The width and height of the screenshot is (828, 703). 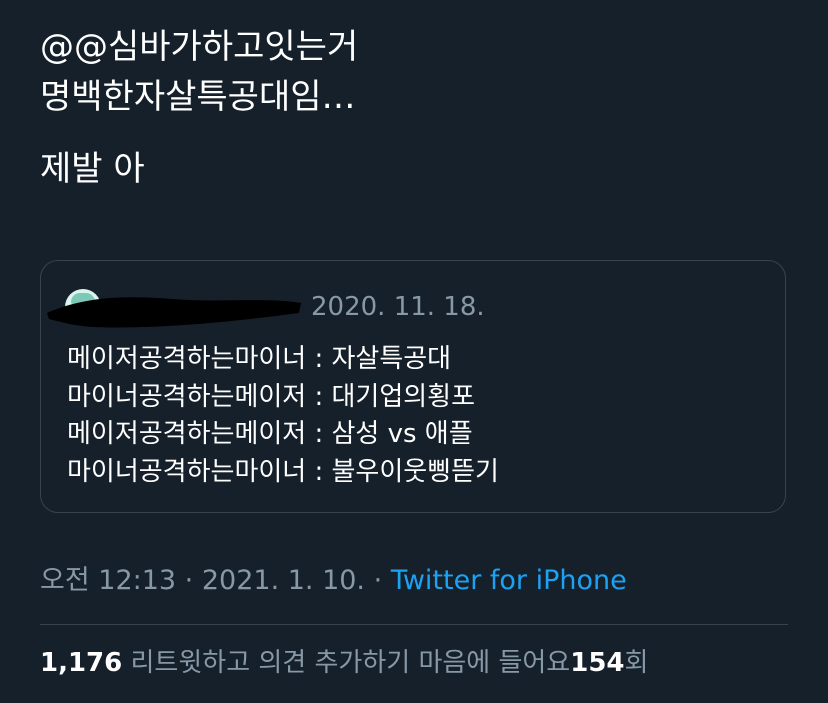 I want to click on divider, so click(x=414, y=624).